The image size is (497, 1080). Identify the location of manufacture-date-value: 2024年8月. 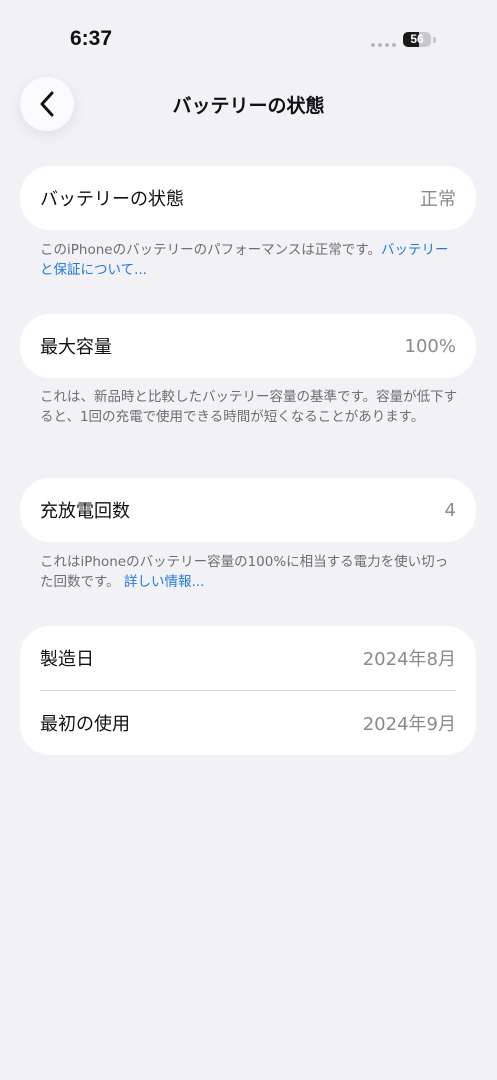
(409, 659).